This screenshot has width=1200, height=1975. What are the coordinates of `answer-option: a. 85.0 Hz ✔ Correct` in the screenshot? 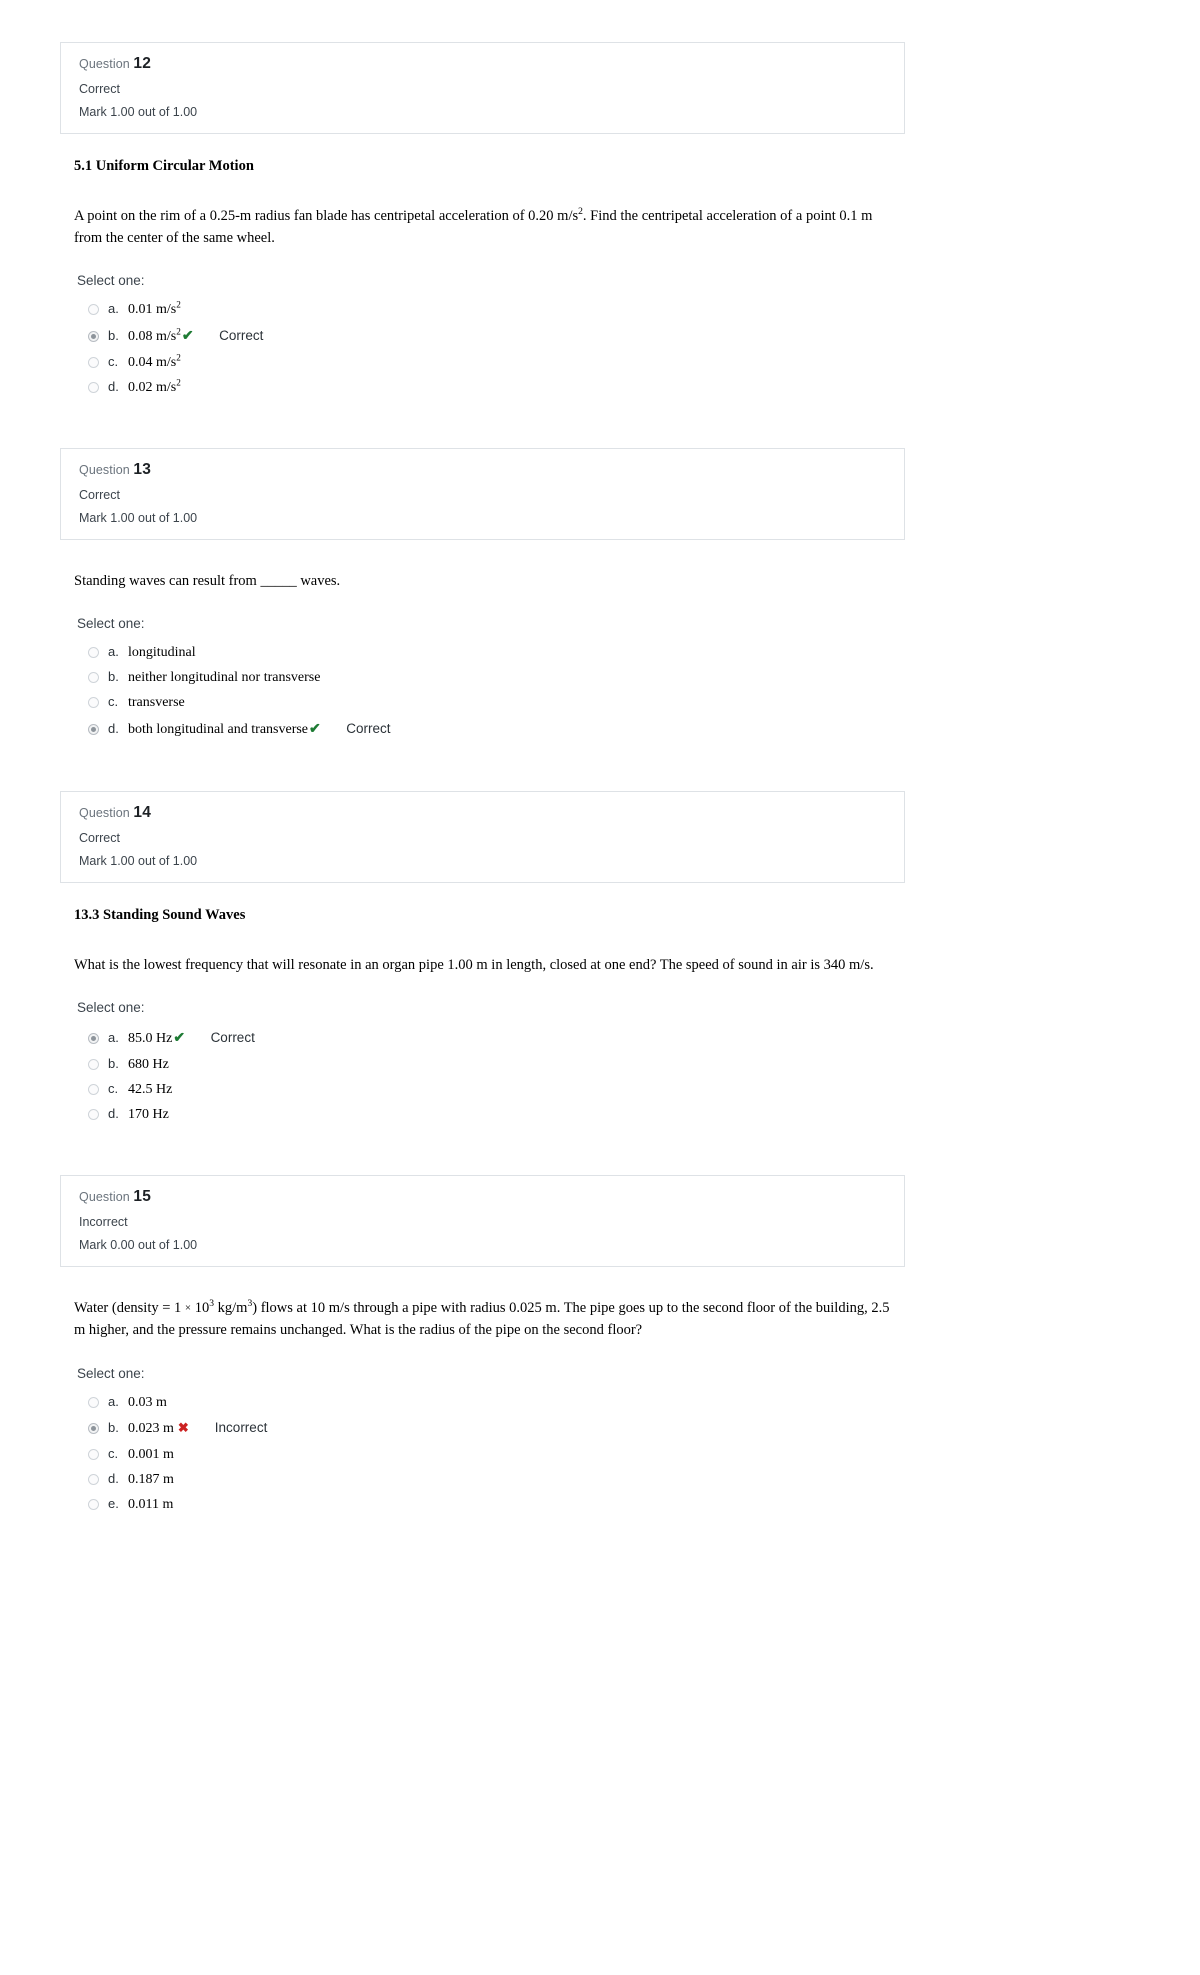 It's located at (617, 1038).